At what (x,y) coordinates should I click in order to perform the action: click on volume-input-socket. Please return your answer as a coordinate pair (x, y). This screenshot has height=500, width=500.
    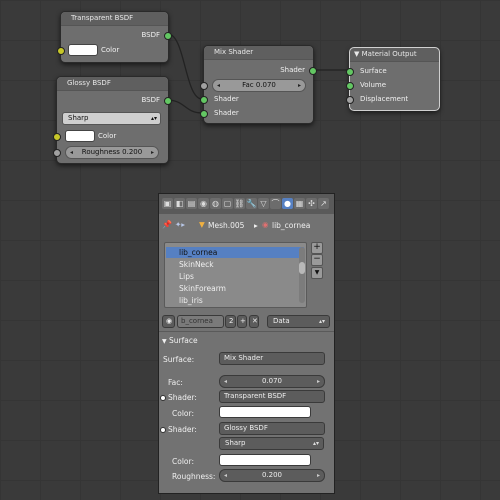
    Looking at the image, I should click on (350, 86).